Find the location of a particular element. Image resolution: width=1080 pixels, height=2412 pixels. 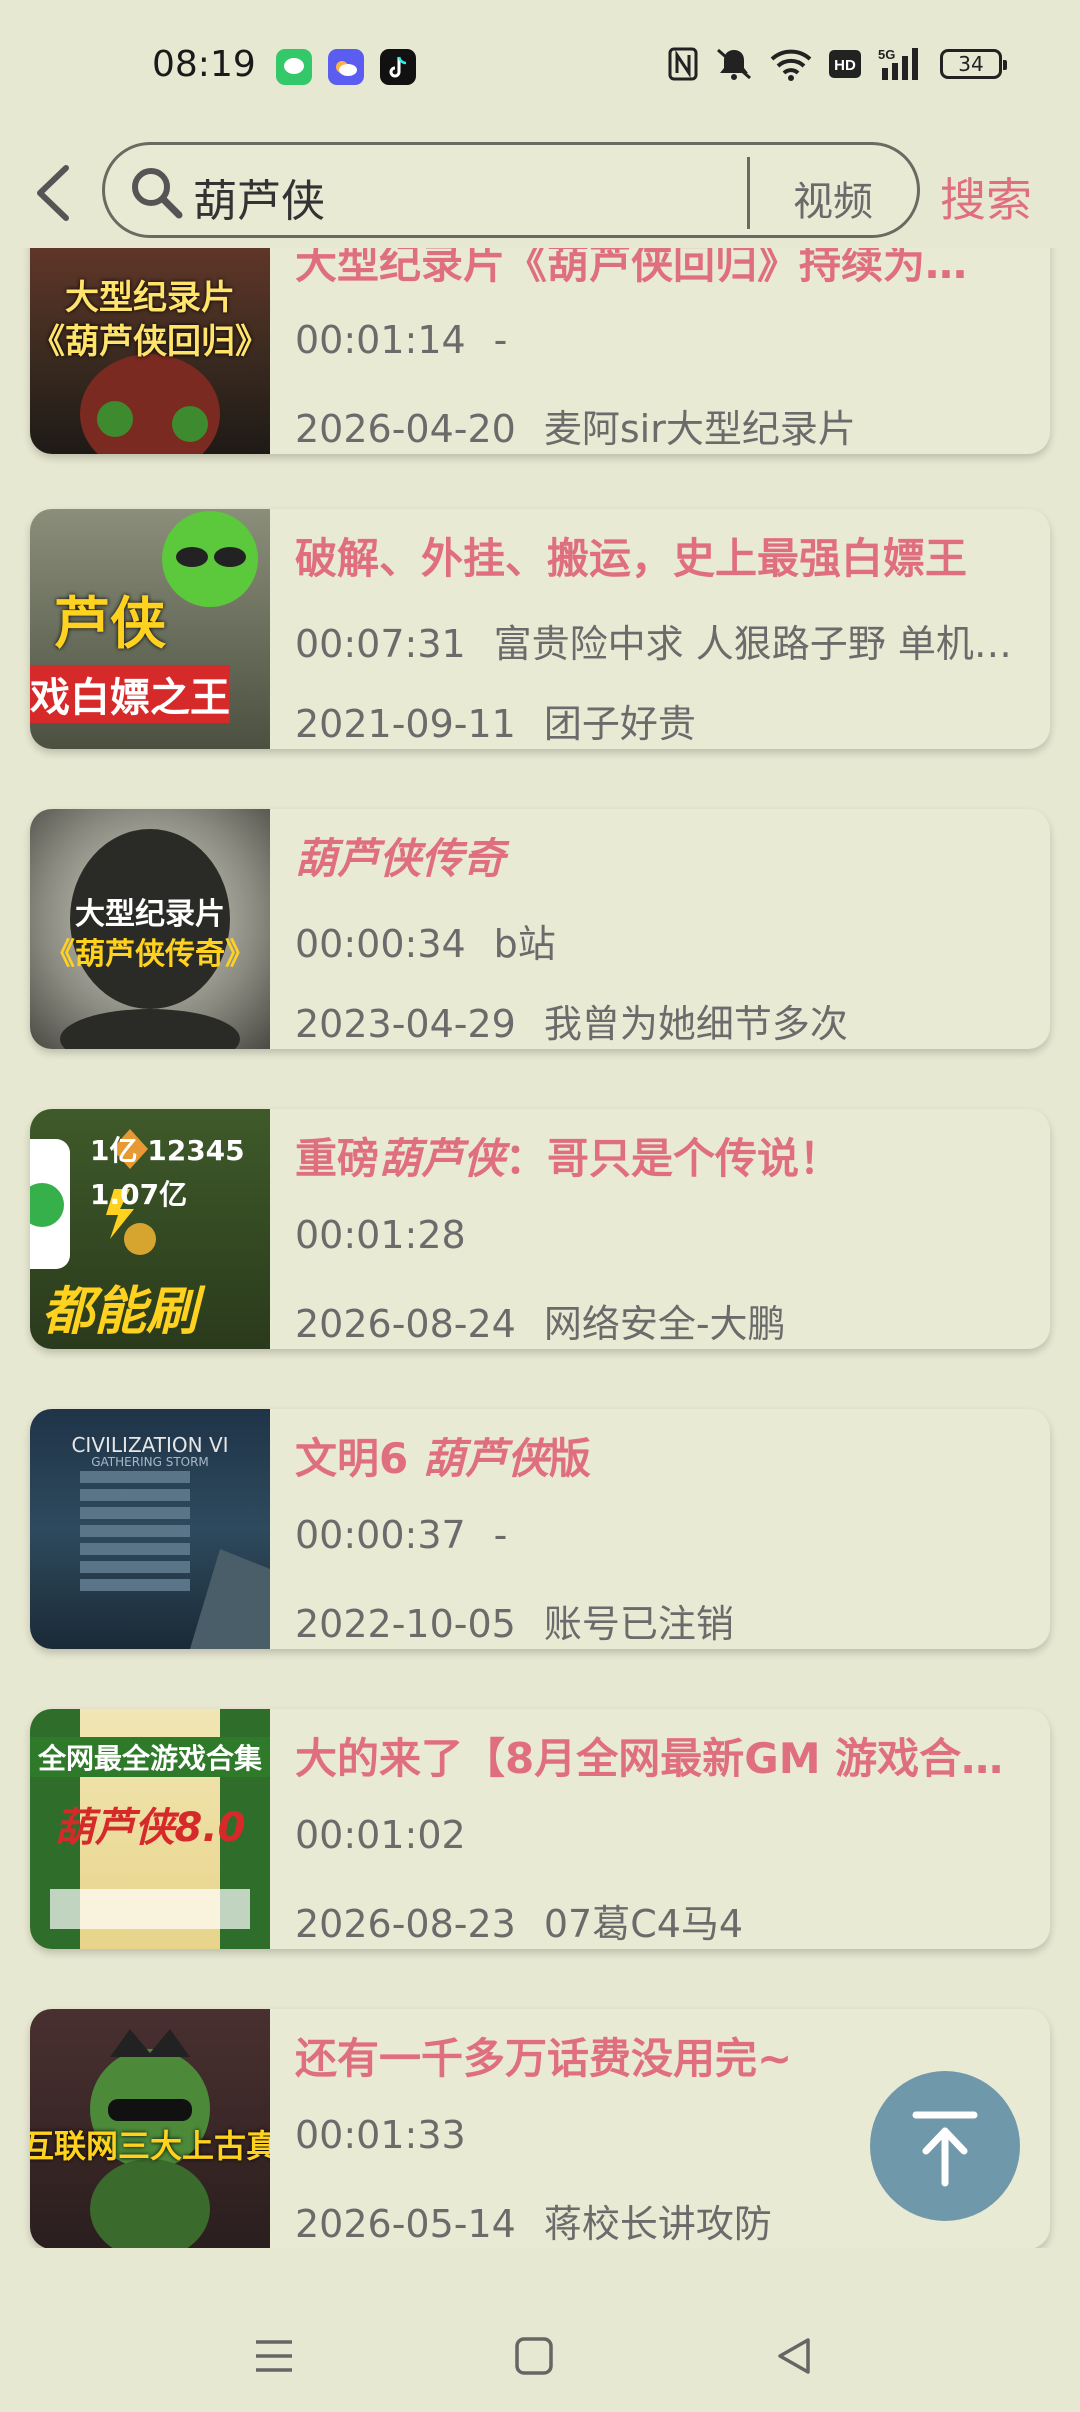

scroll-to-top-button is located at coordinates (945, 2146).